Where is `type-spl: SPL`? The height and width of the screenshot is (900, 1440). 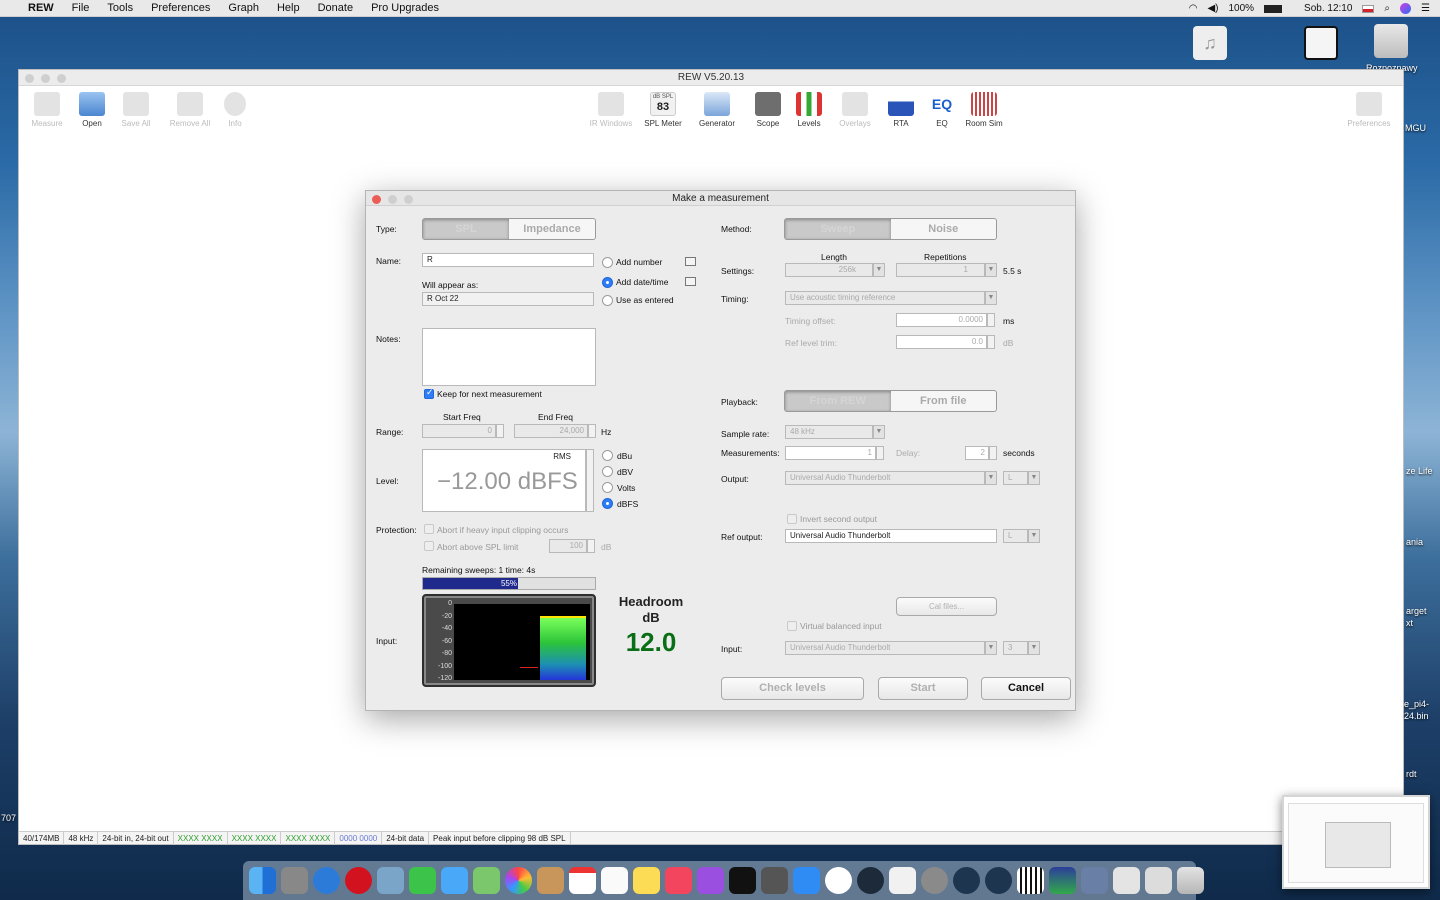 type-spl: SPL is located at coordinates (466, 229).